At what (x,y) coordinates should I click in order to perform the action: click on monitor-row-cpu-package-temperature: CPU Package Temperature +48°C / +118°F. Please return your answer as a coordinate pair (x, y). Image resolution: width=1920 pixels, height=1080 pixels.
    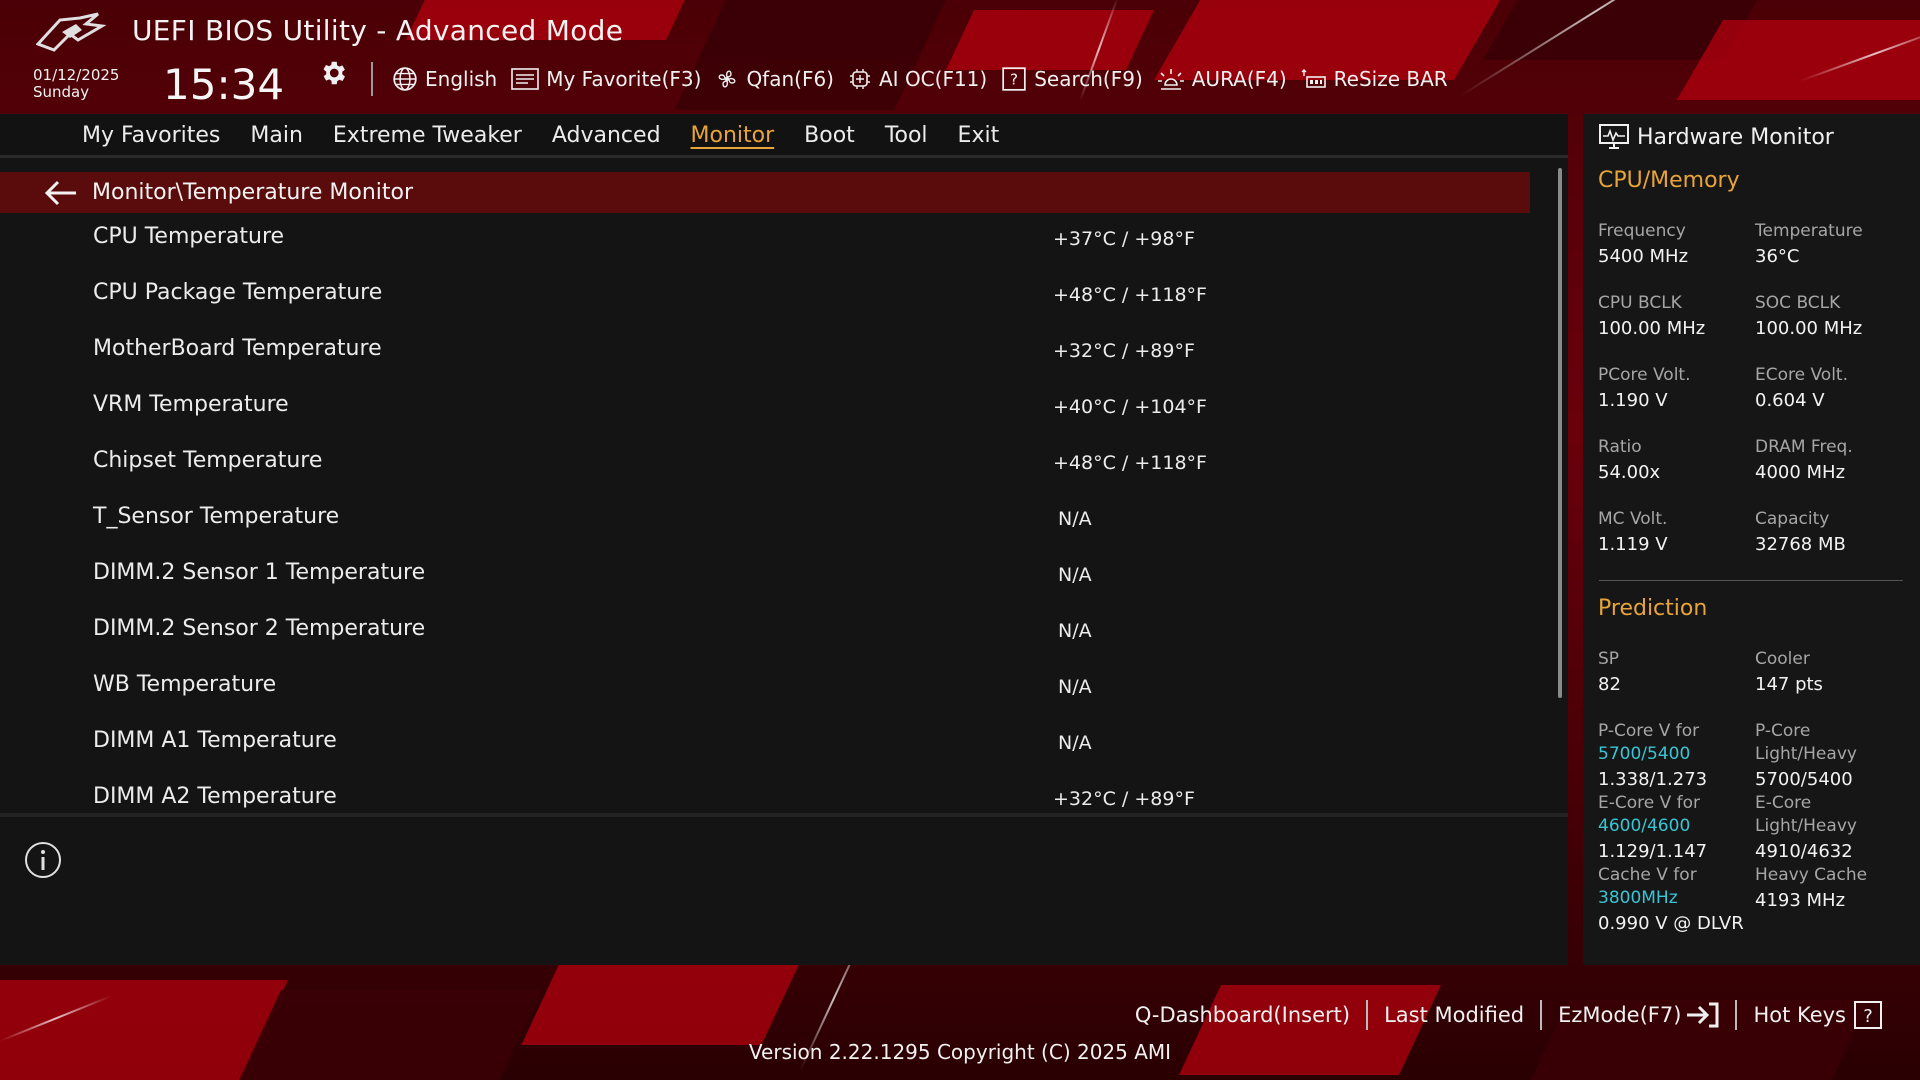
    Looking at the image, I should click on (765, 298).